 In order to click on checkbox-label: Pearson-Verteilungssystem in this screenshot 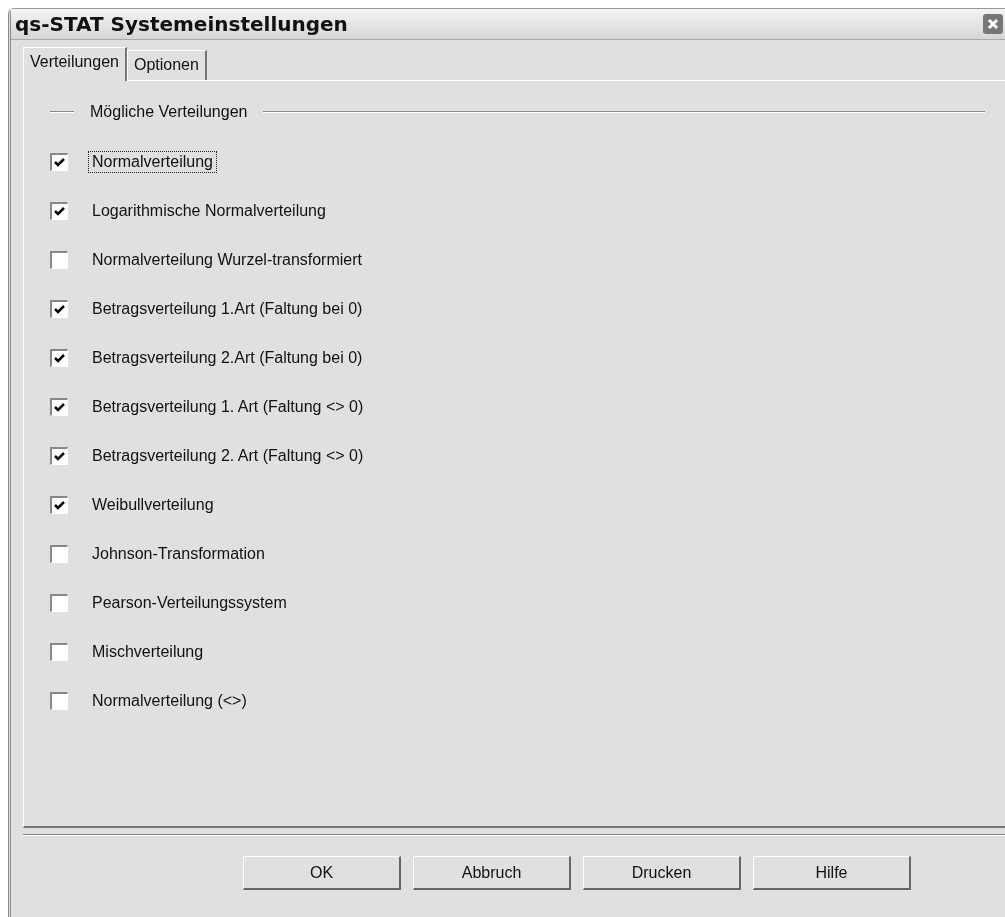, I will do `click(189, 602)`.